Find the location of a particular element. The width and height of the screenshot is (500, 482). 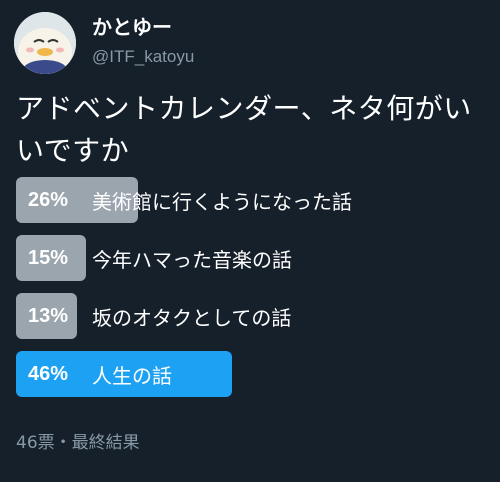

poll-option-label: 美術館に行くようになった話 is located at coordinates (222, 201).